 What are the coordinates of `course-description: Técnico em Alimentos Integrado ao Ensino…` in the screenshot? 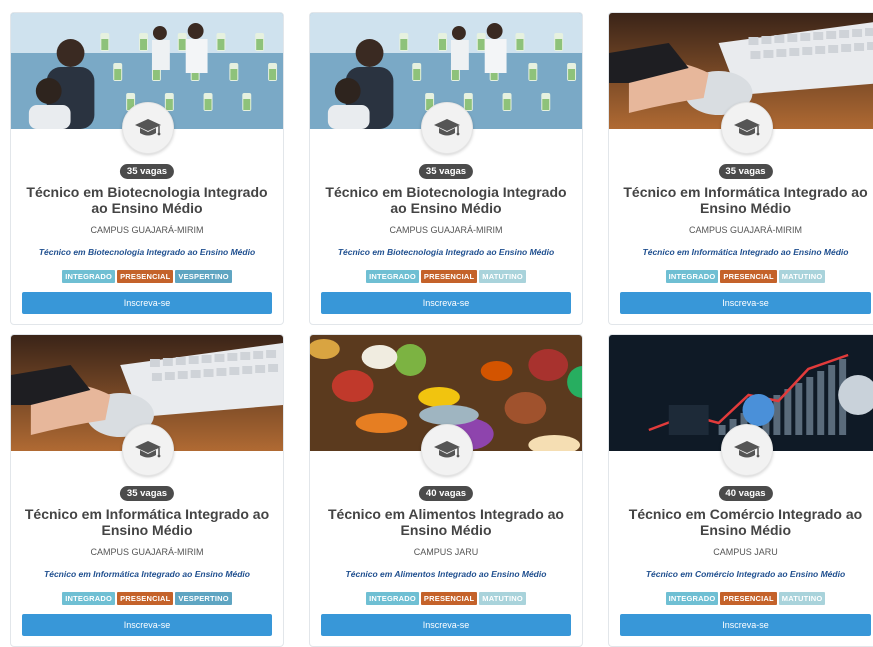 It's located at (446, 574).